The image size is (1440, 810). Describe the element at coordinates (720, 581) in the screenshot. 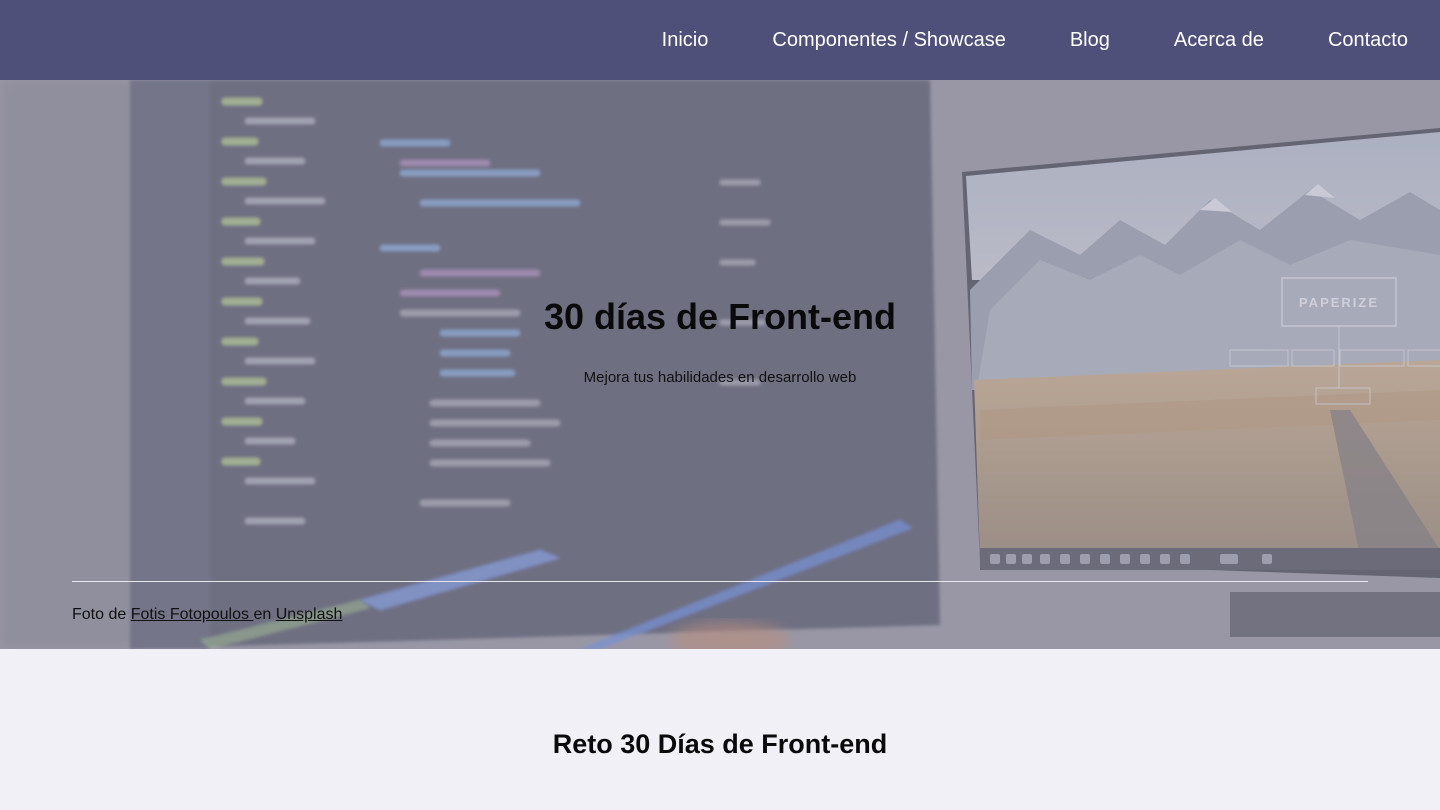

I see `hero-divider` at that location.